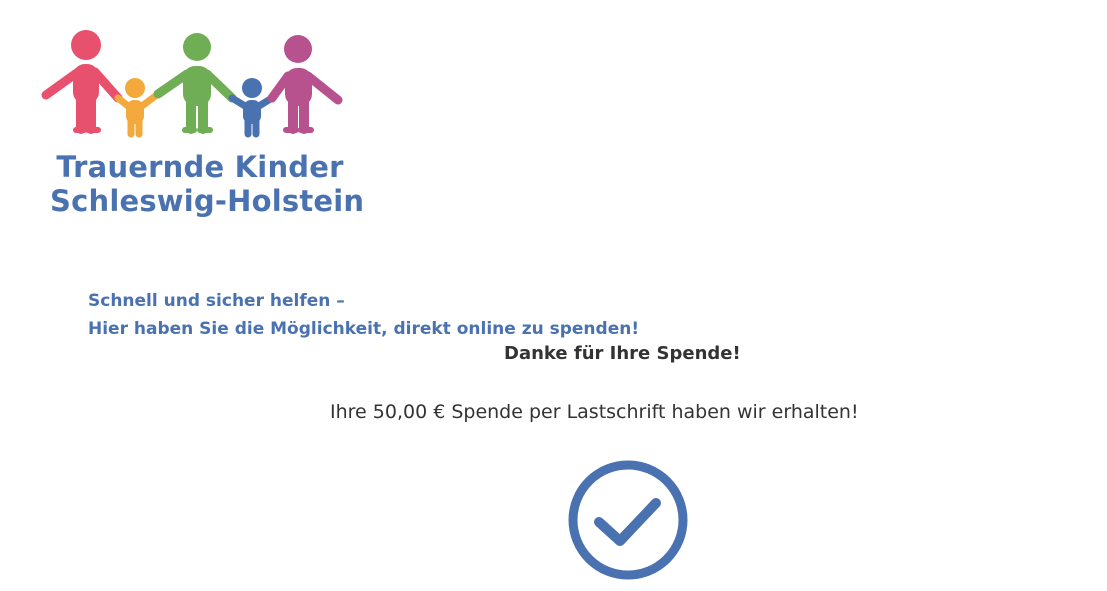 This screenshot has width=1107, height=591. I want to click on logo-wordmark: Trauernde Kinder Schleswig-Holstein, so click(207, 184).